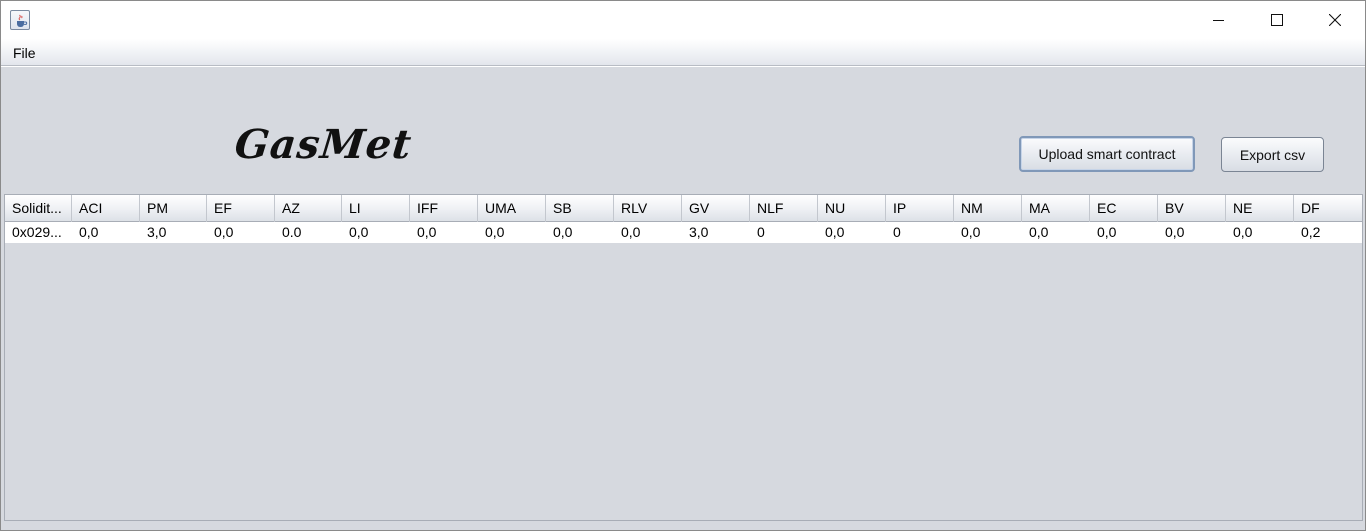 The height and width of the screenshot is (531, 1366). I want to click on close-button, so click(1335, 20).